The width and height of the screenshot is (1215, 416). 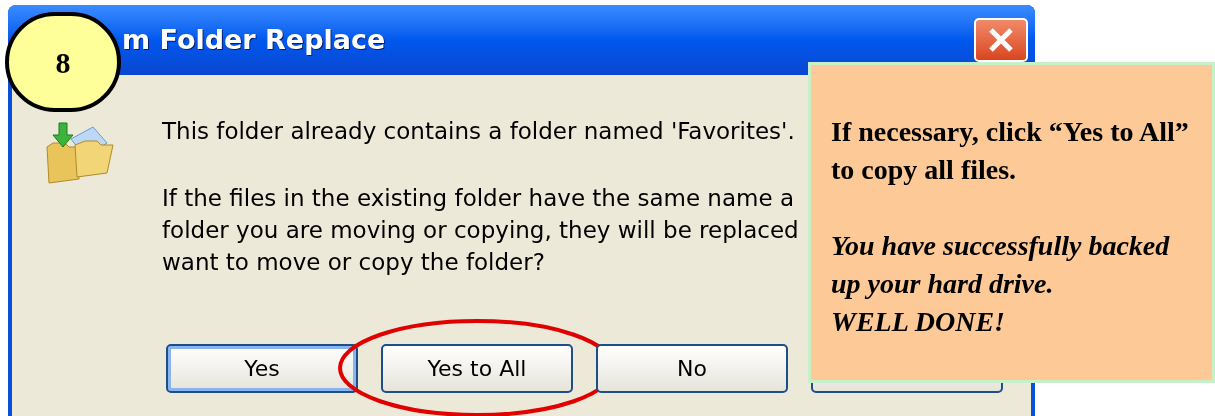 What do you see at coordinates (262, 368) in the screenshot?
I see `dialog-button: Yes` at bounding box center [262, 368].